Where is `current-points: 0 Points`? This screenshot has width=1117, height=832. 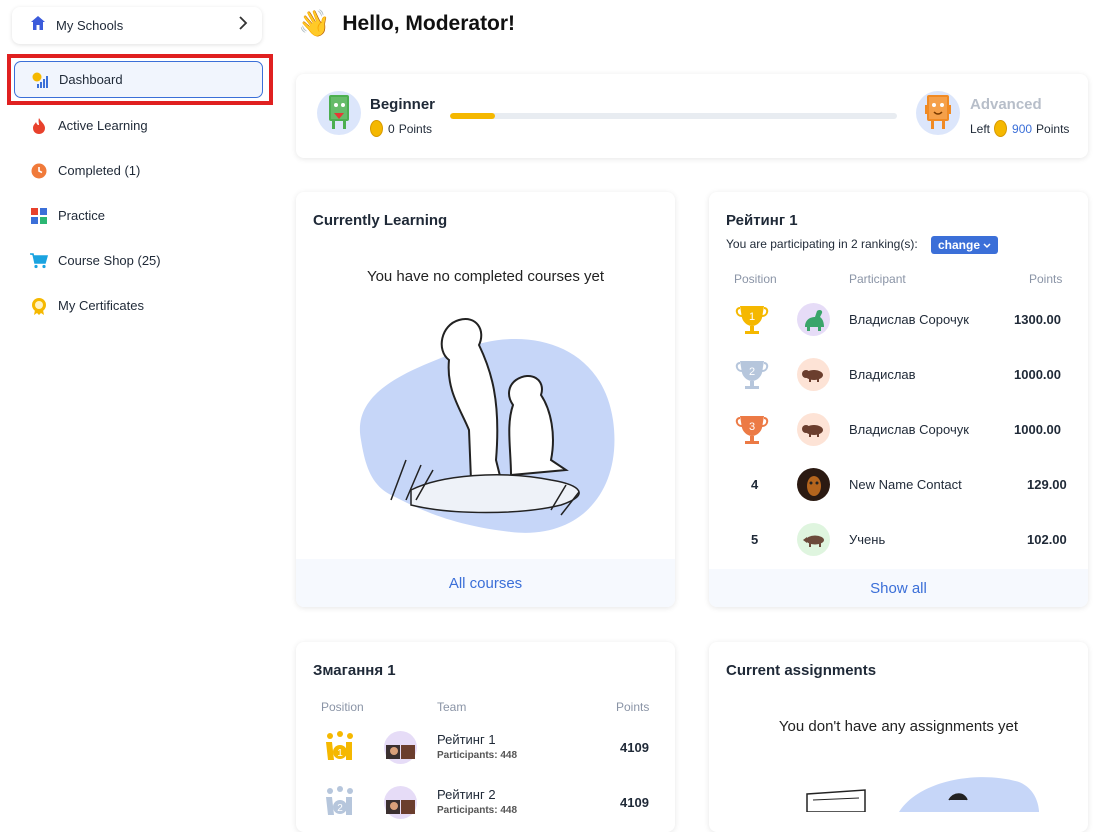
current-points: 0 Points is located at coordinates (401, 128).